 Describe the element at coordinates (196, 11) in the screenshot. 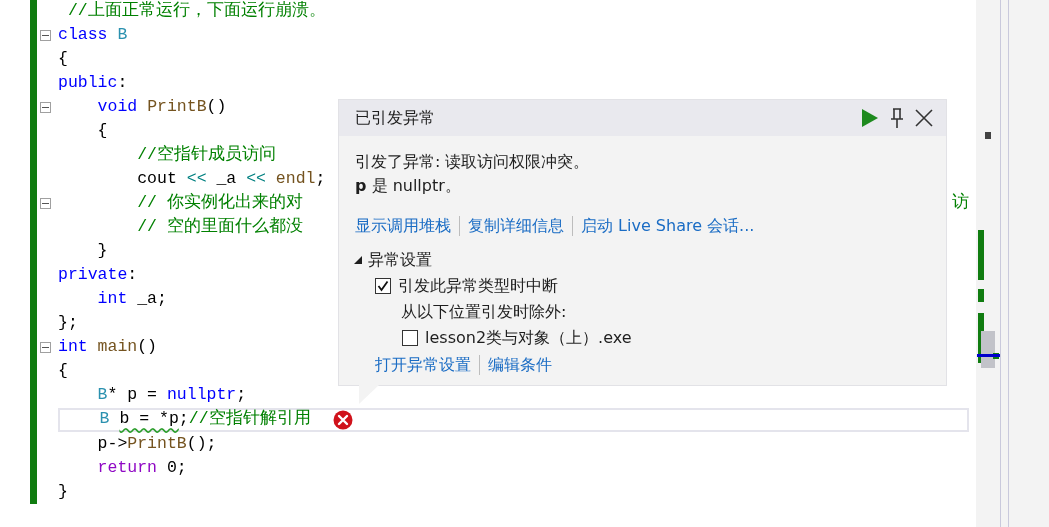

I see `code-line: //上面正常运行，下面运行崩溃。` at that location.